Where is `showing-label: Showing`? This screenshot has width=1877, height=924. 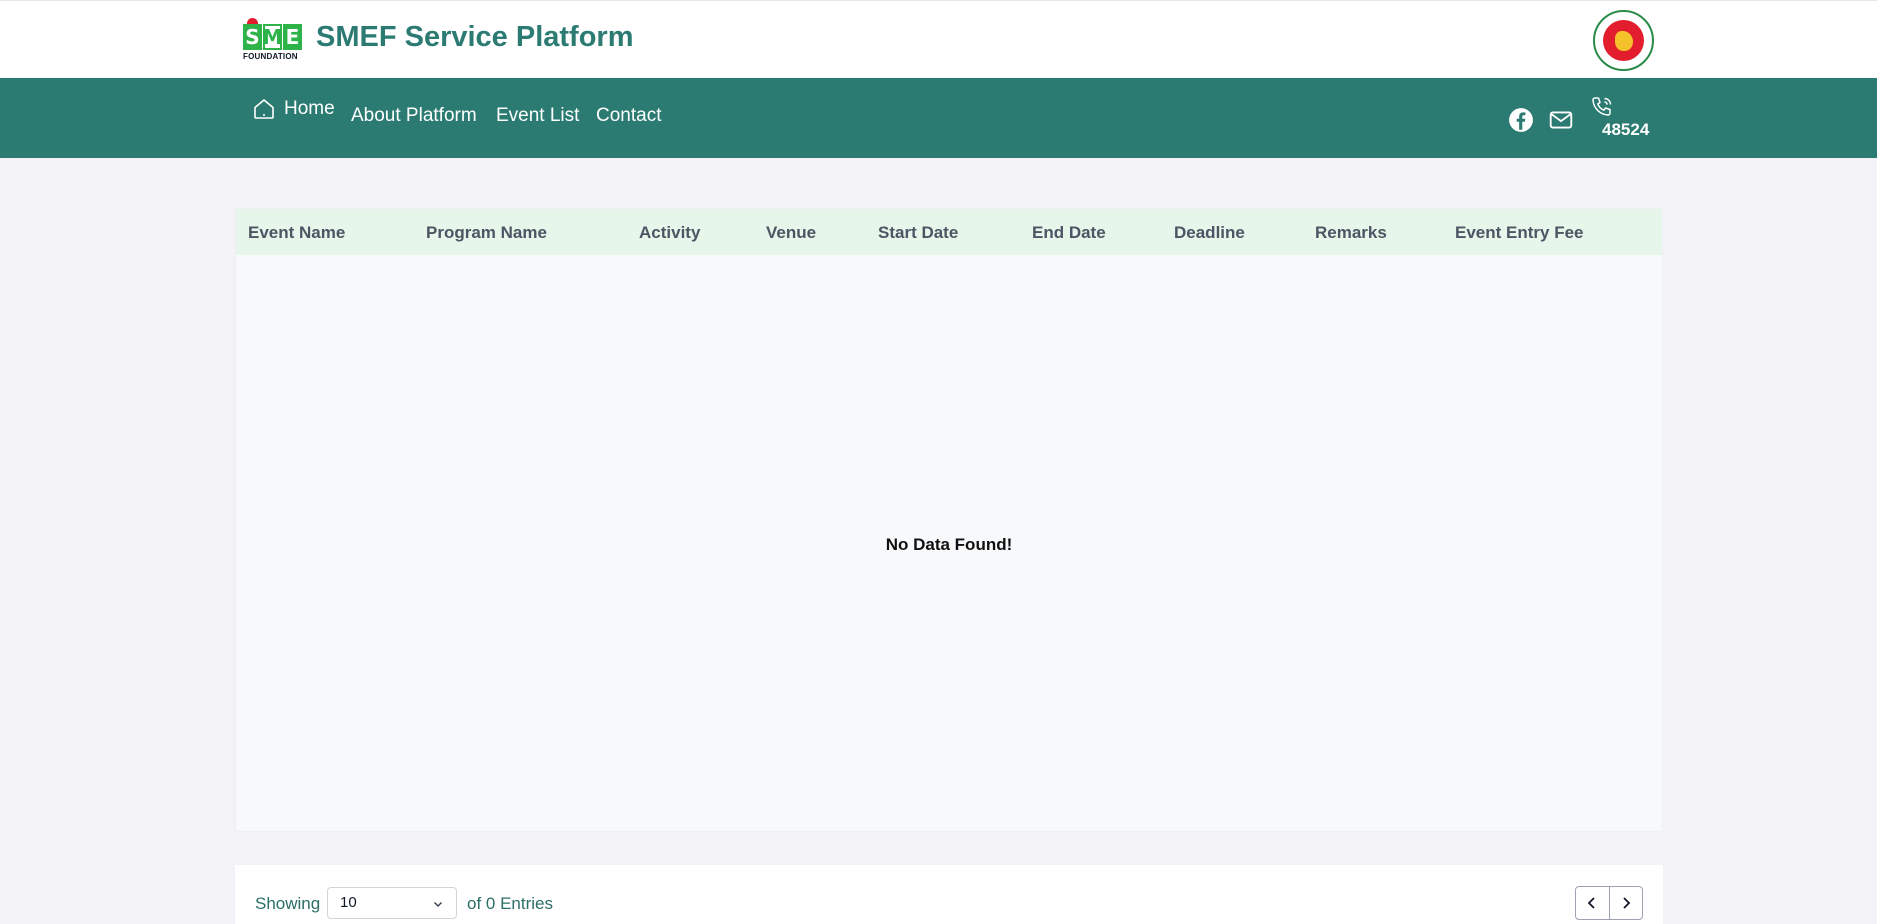 showing-label: Showing is located at coordinates (288, 903).